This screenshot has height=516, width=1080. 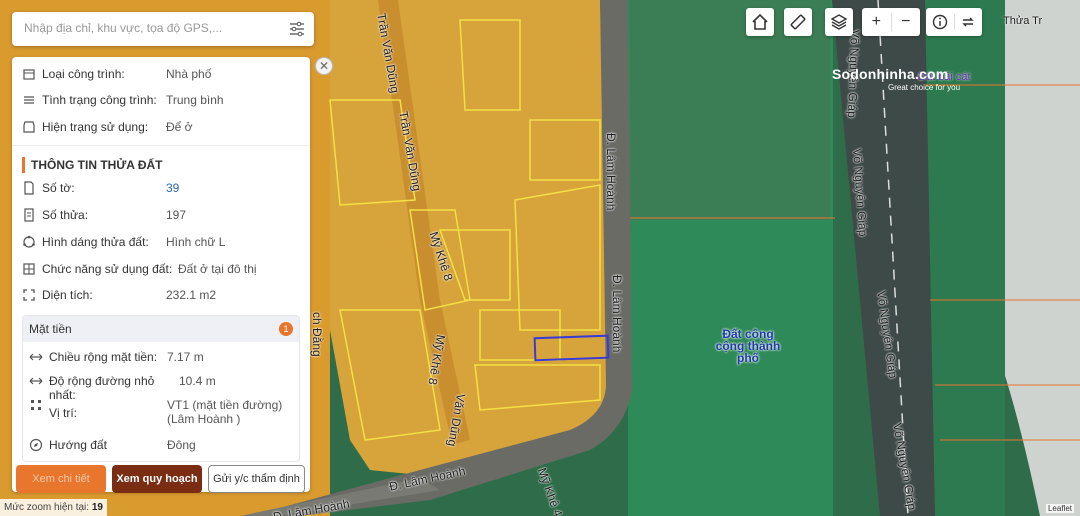 I want to click on info-row-area: Diện tích: 232.1 m2, so click(x=162, y=295).